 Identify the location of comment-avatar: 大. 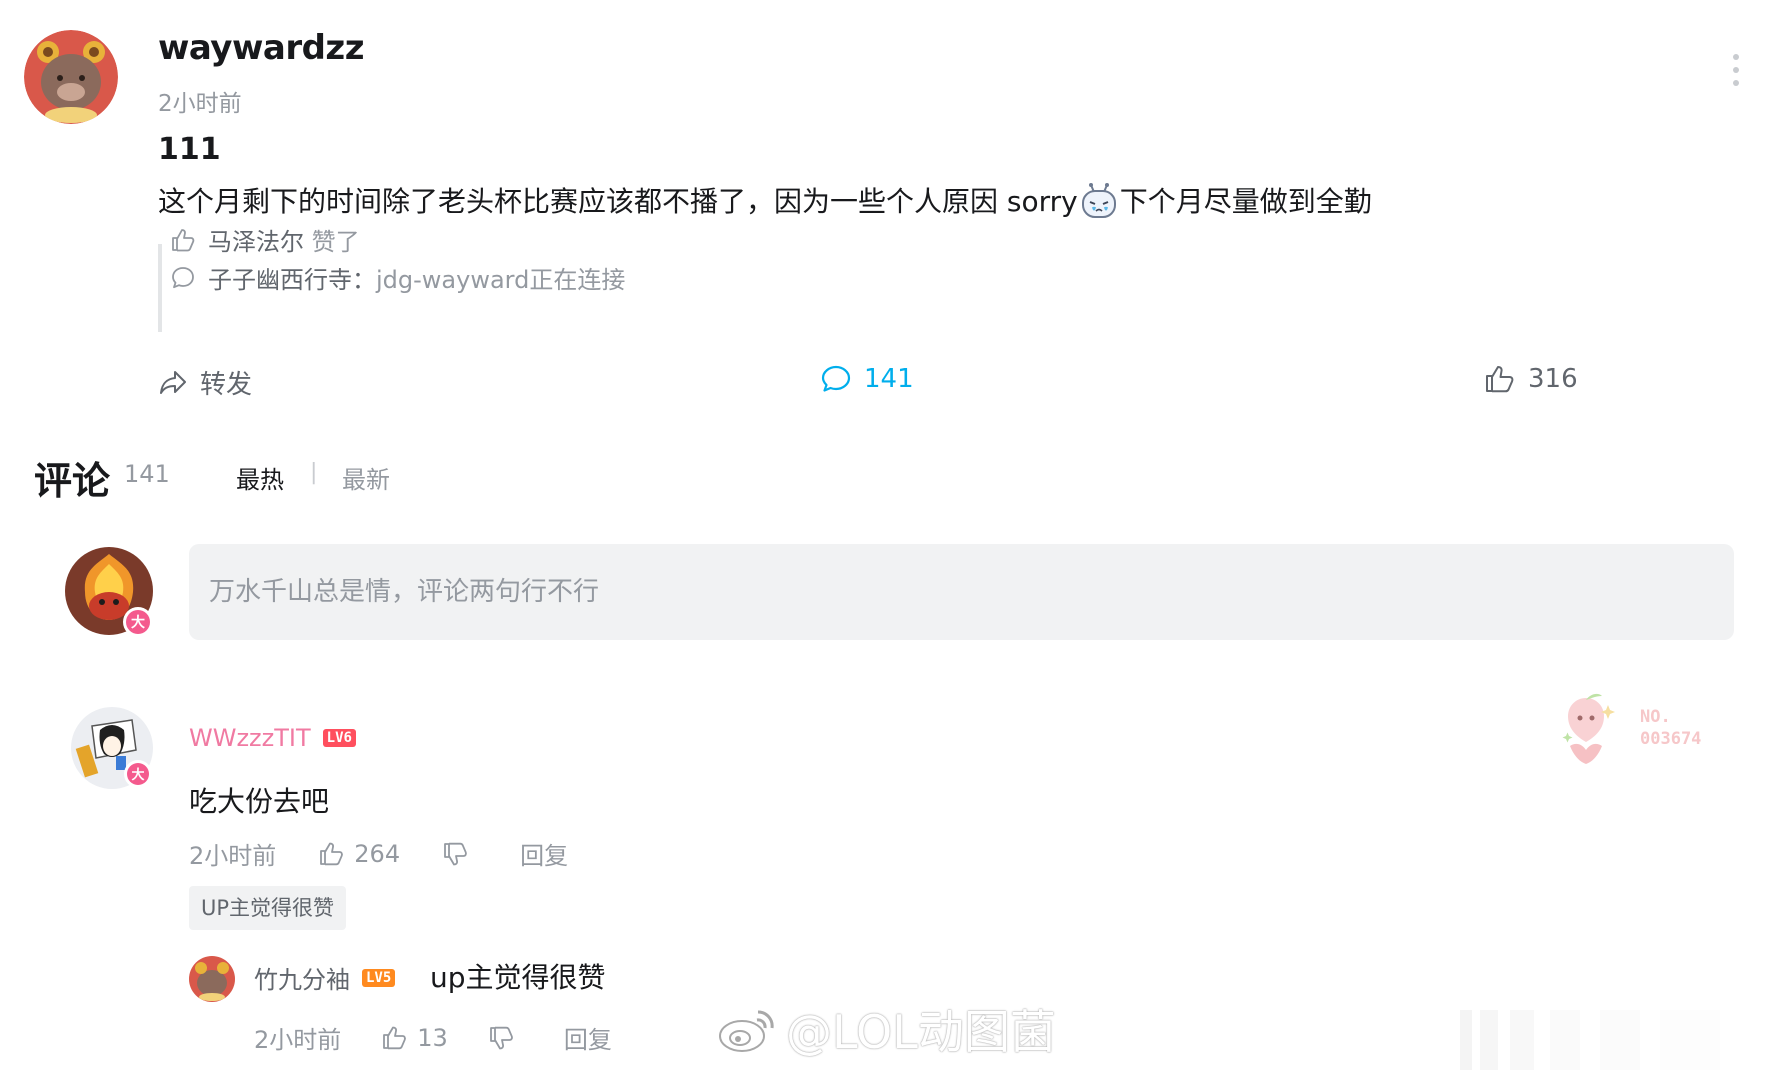
(112, 748).